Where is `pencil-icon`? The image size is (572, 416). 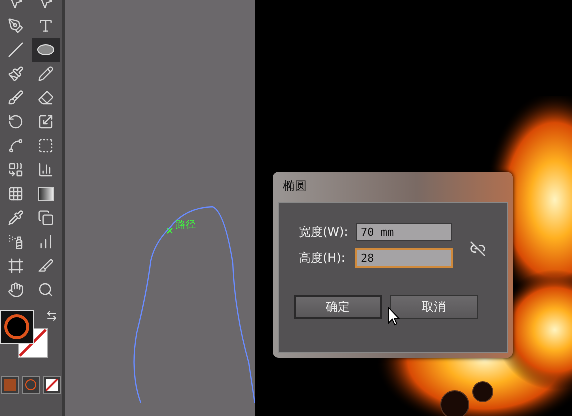
pencil-icon is located at coordinates (46, 74).